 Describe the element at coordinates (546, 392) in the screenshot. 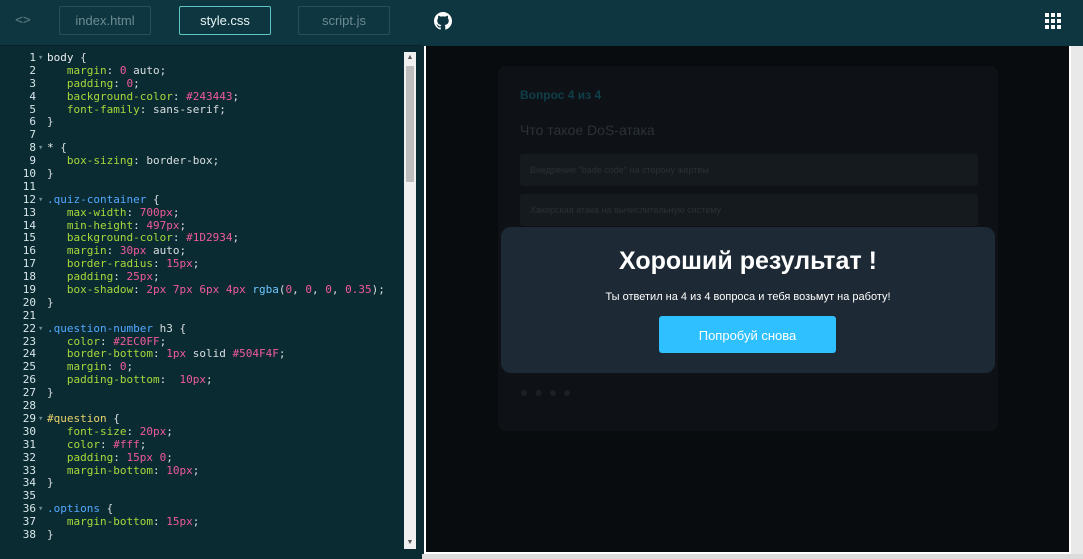

I see `progress-dots: ● ● ● ●` at that location.